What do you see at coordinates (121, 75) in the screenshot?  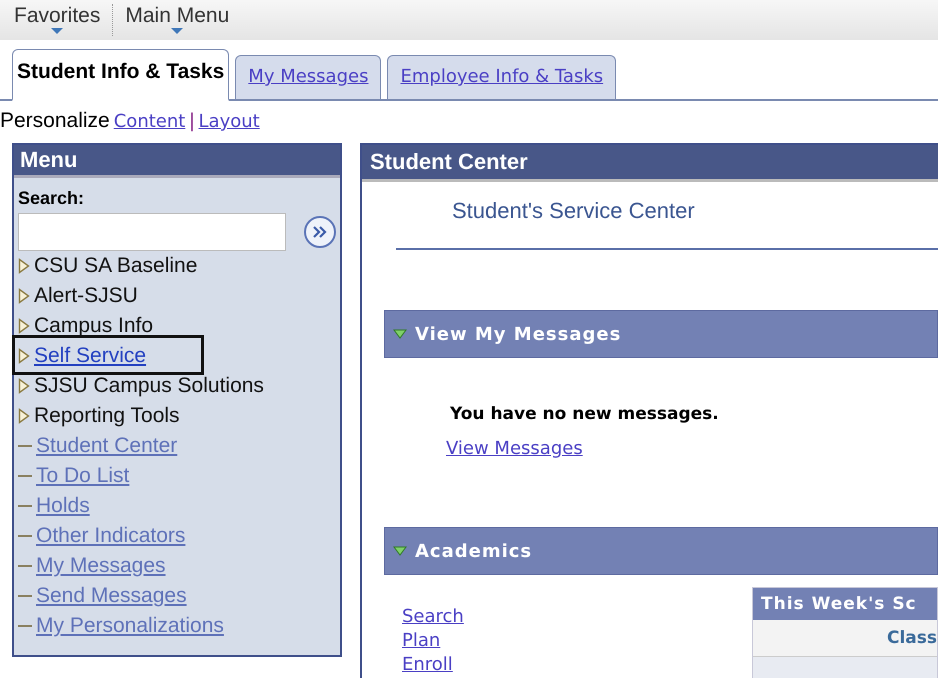 I see `tab: Student Info & Tasks` at bounding box center [121, 75].